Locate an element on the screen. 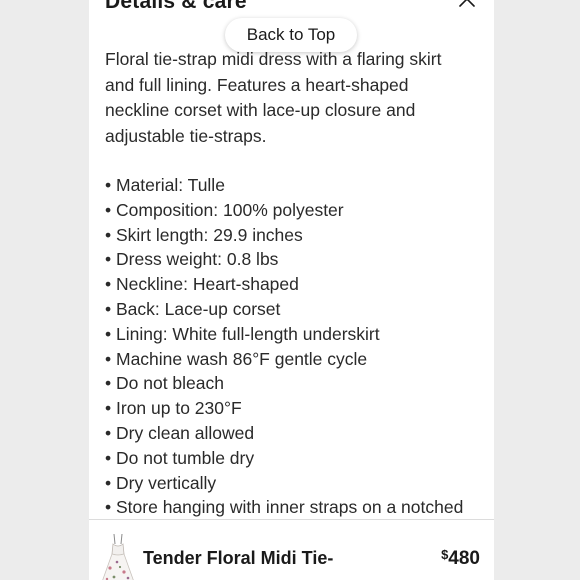 The width and height of the screenshot is (580, 580). feature-item-composition: Composition: 100% polyester is located at coordinates (299, 210).